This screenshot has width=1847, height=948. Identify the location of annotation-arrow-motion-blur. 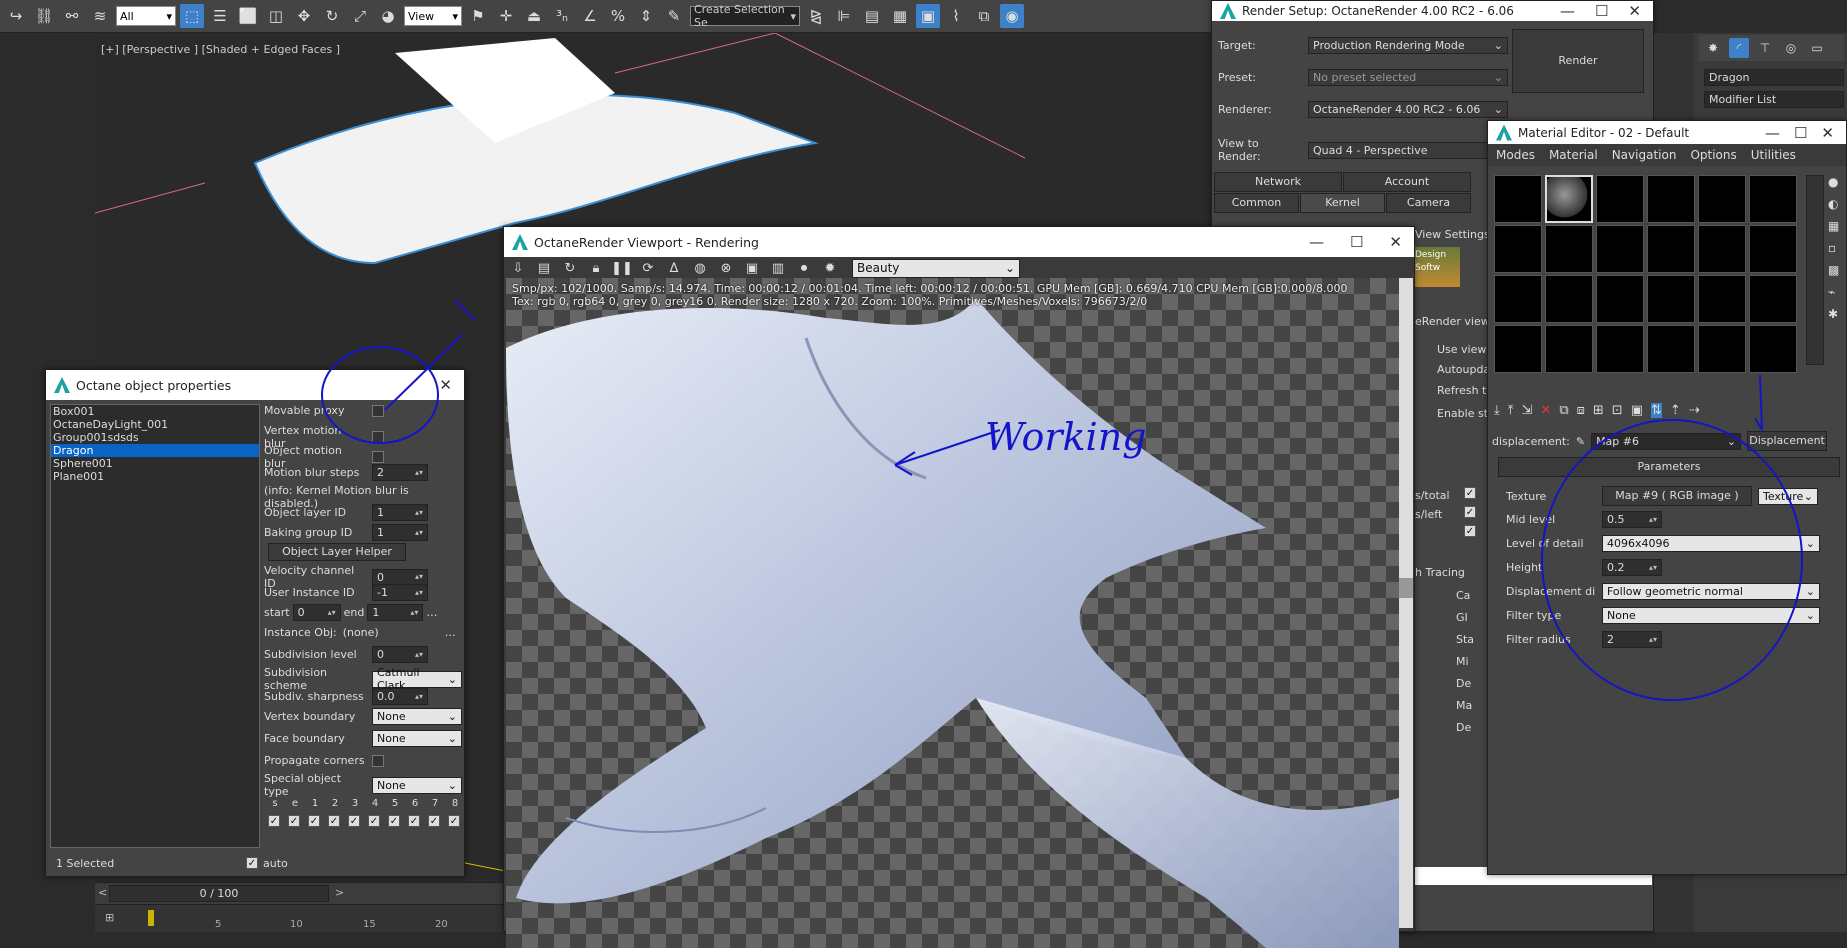
(430, 355).